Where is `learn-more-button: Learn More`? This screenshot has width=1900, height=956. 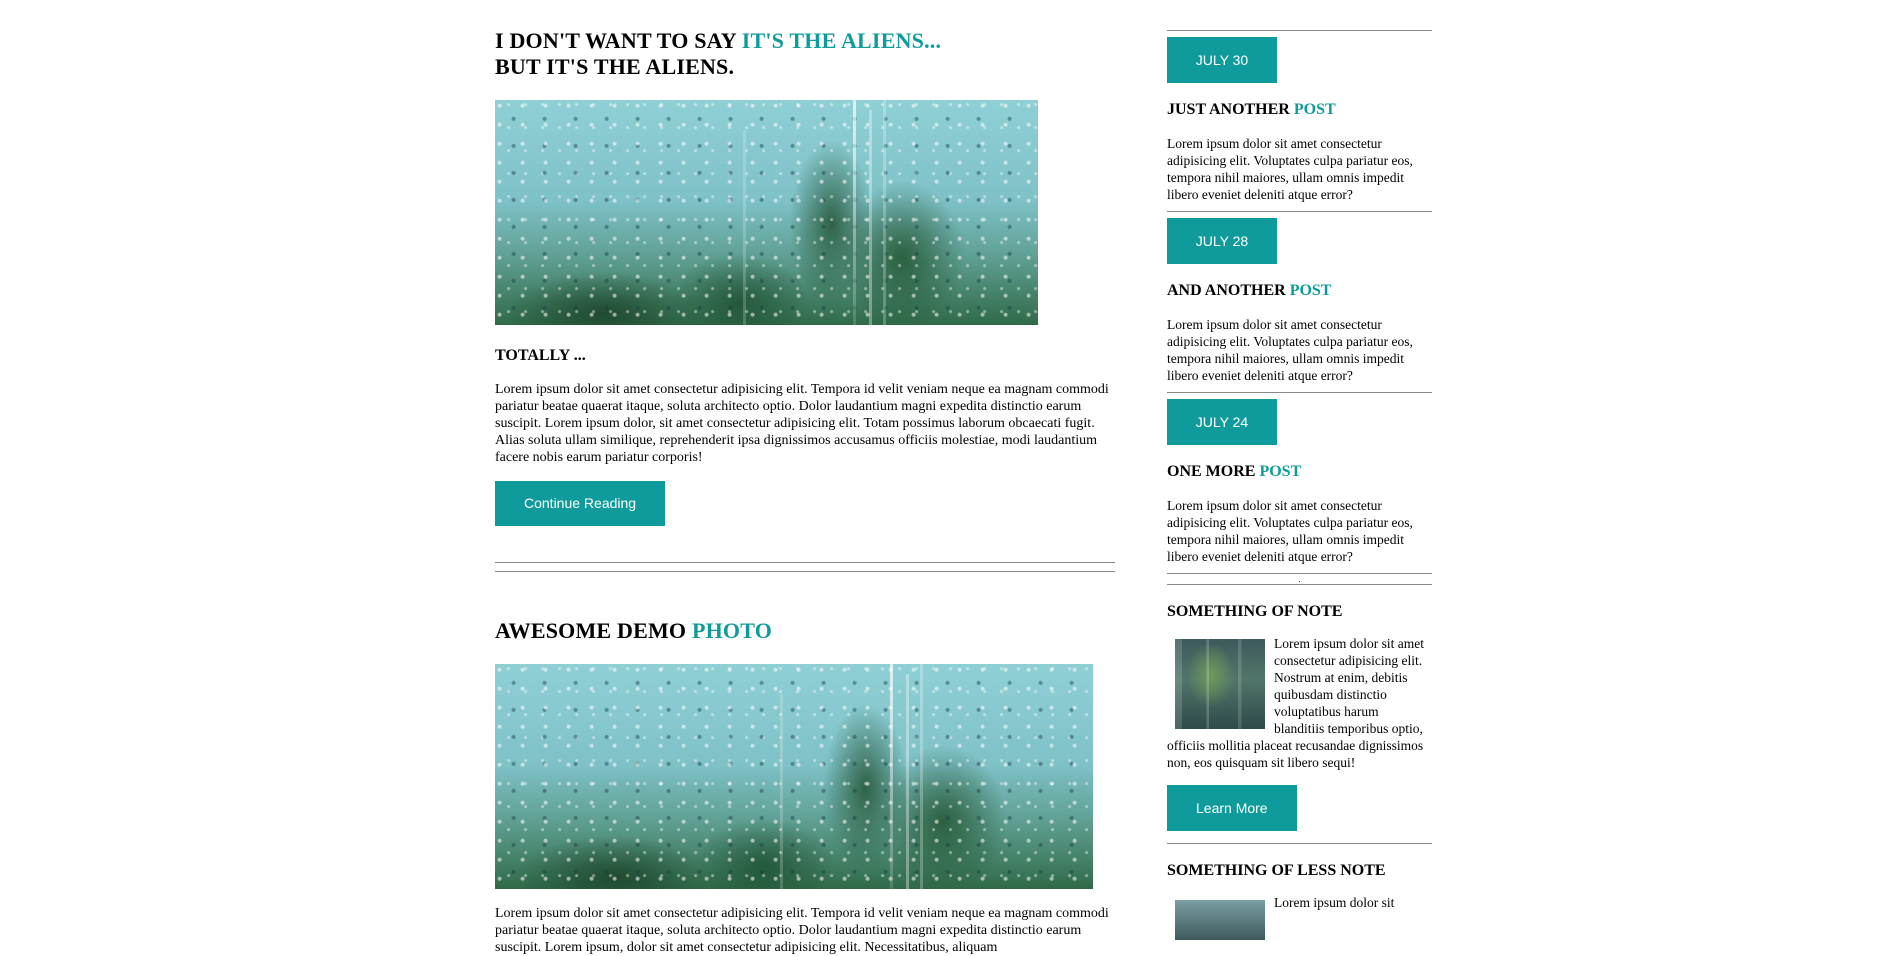
learn-more-button: Learn More is located at coordinates (1232, 808).